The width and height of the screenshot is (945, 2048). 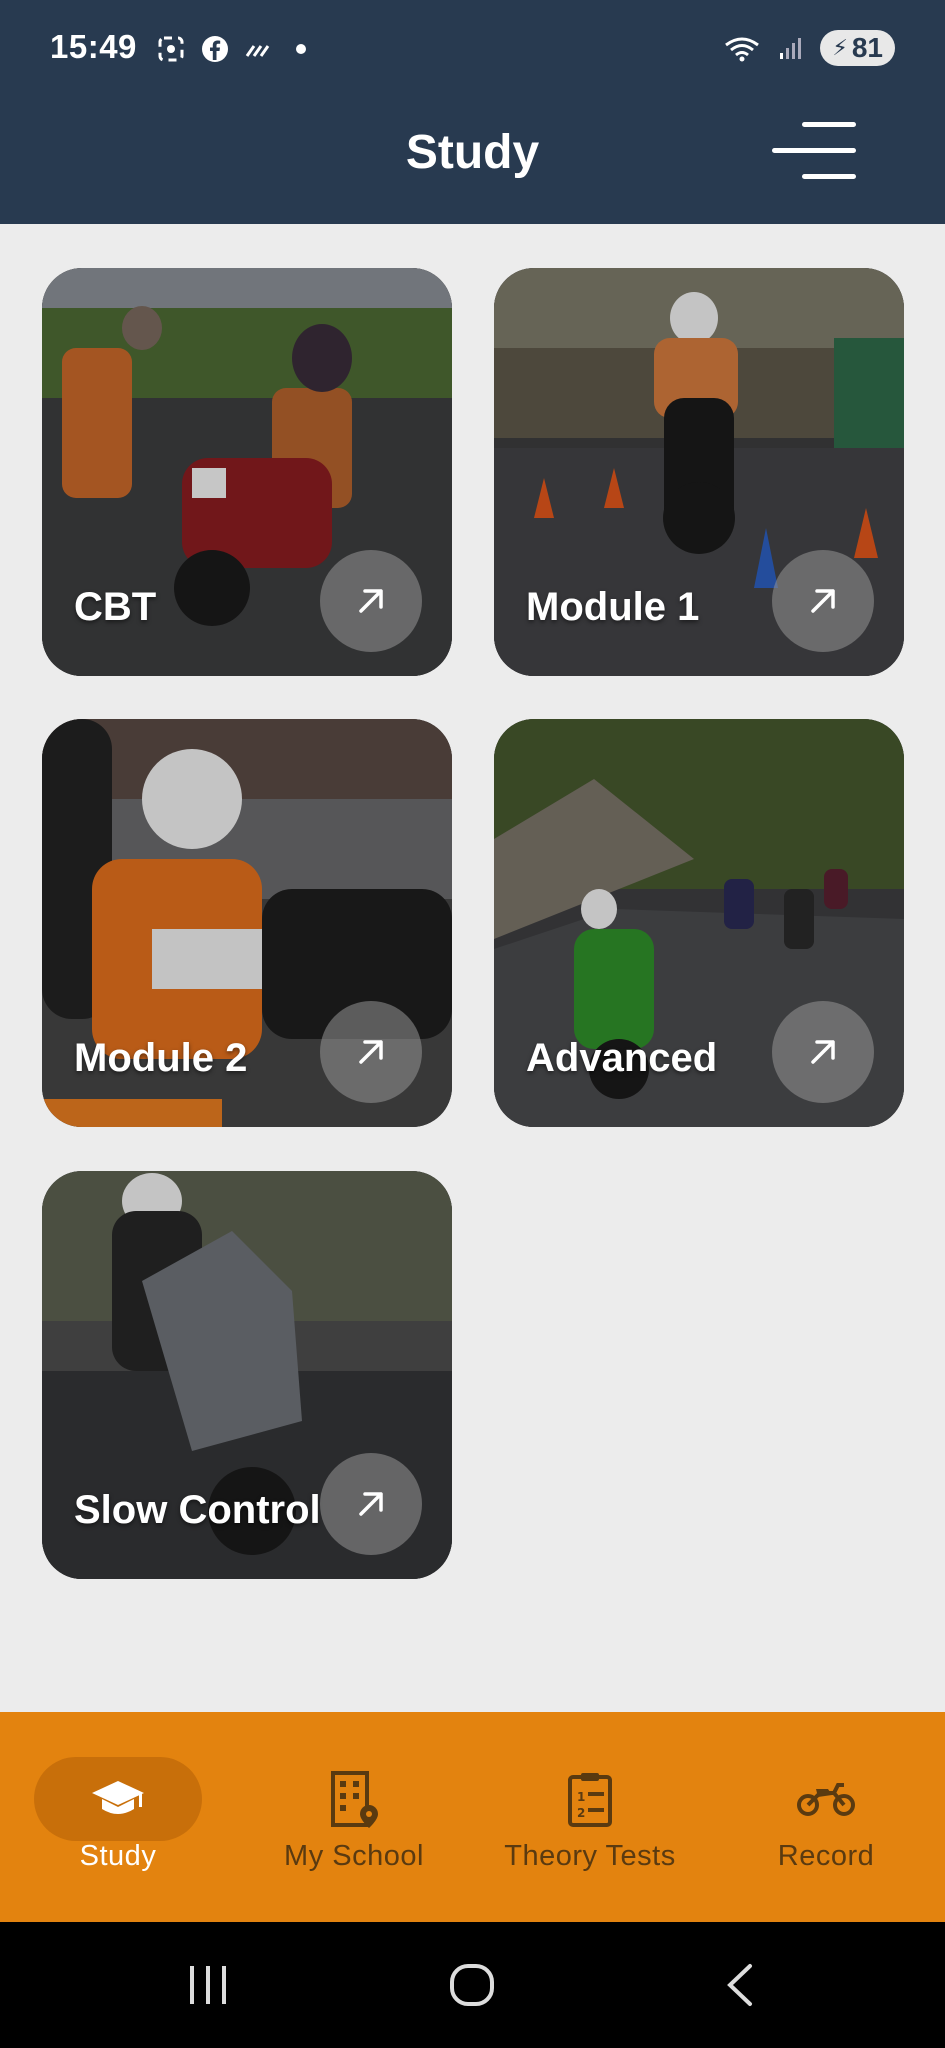 I want to click on building-location-icon, so click(x=354, y=1799).